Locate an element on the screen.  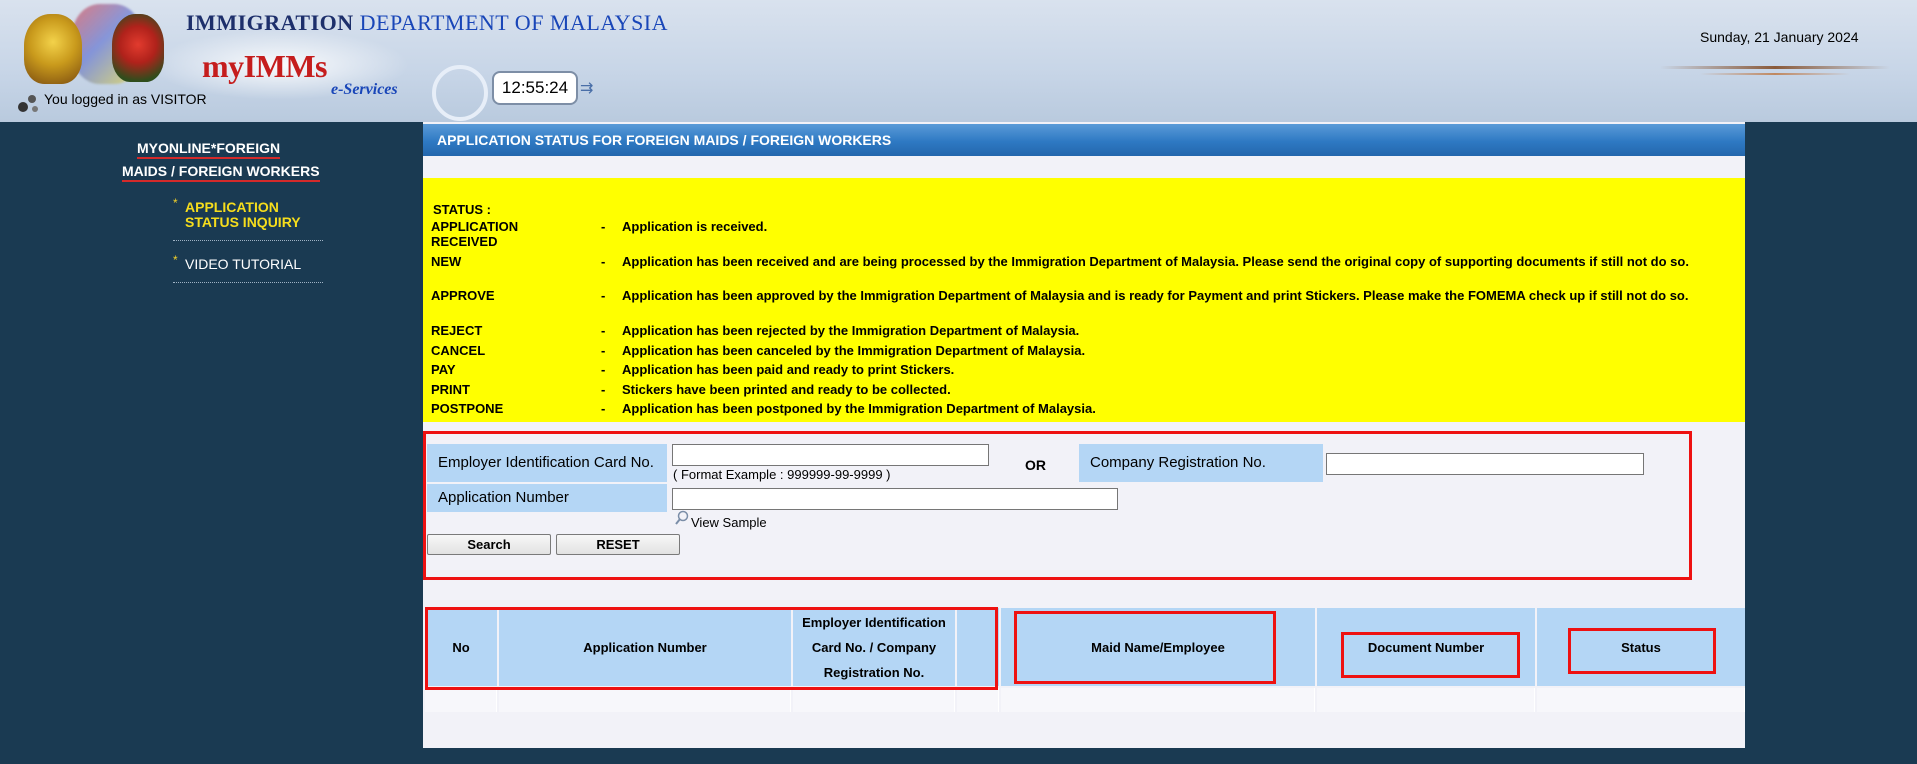
clock-display: 12:55:24 is located at coordinates (535, 88).